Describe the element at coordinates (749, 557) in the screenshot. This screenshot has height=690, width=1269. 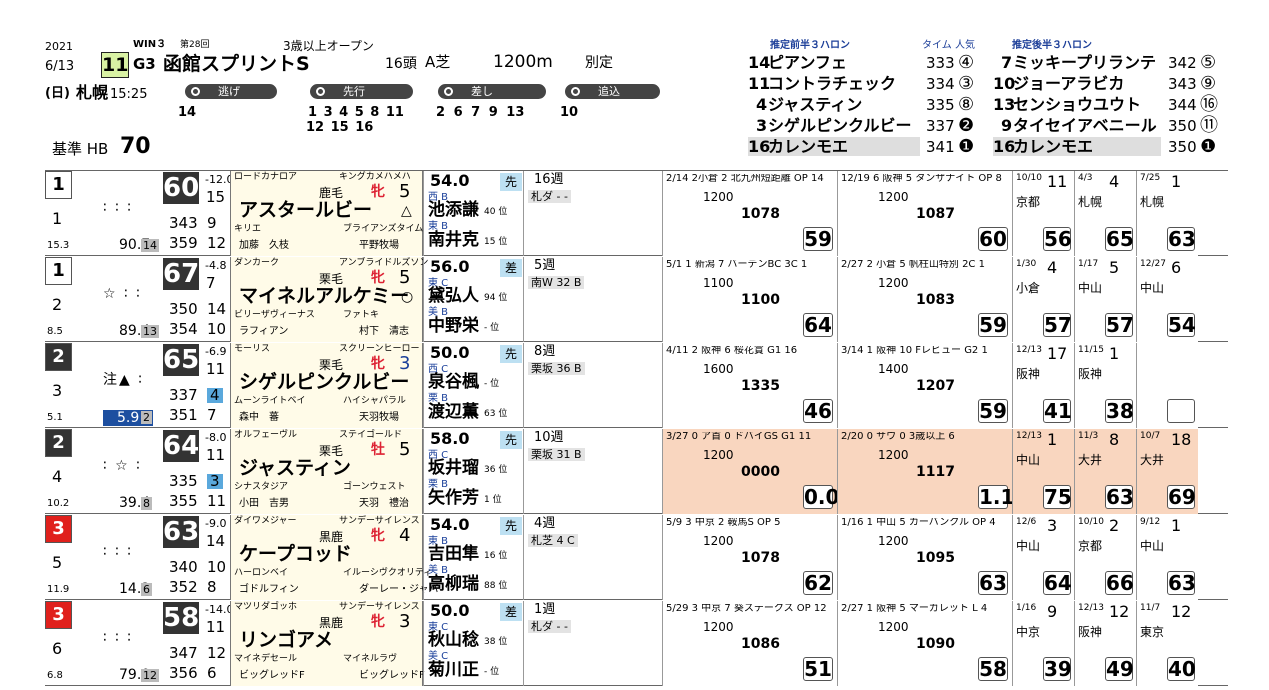
I see `recent-race: 5/9 3 中京 2 鞍馬S OP 5 1200 1078 62` at that location.